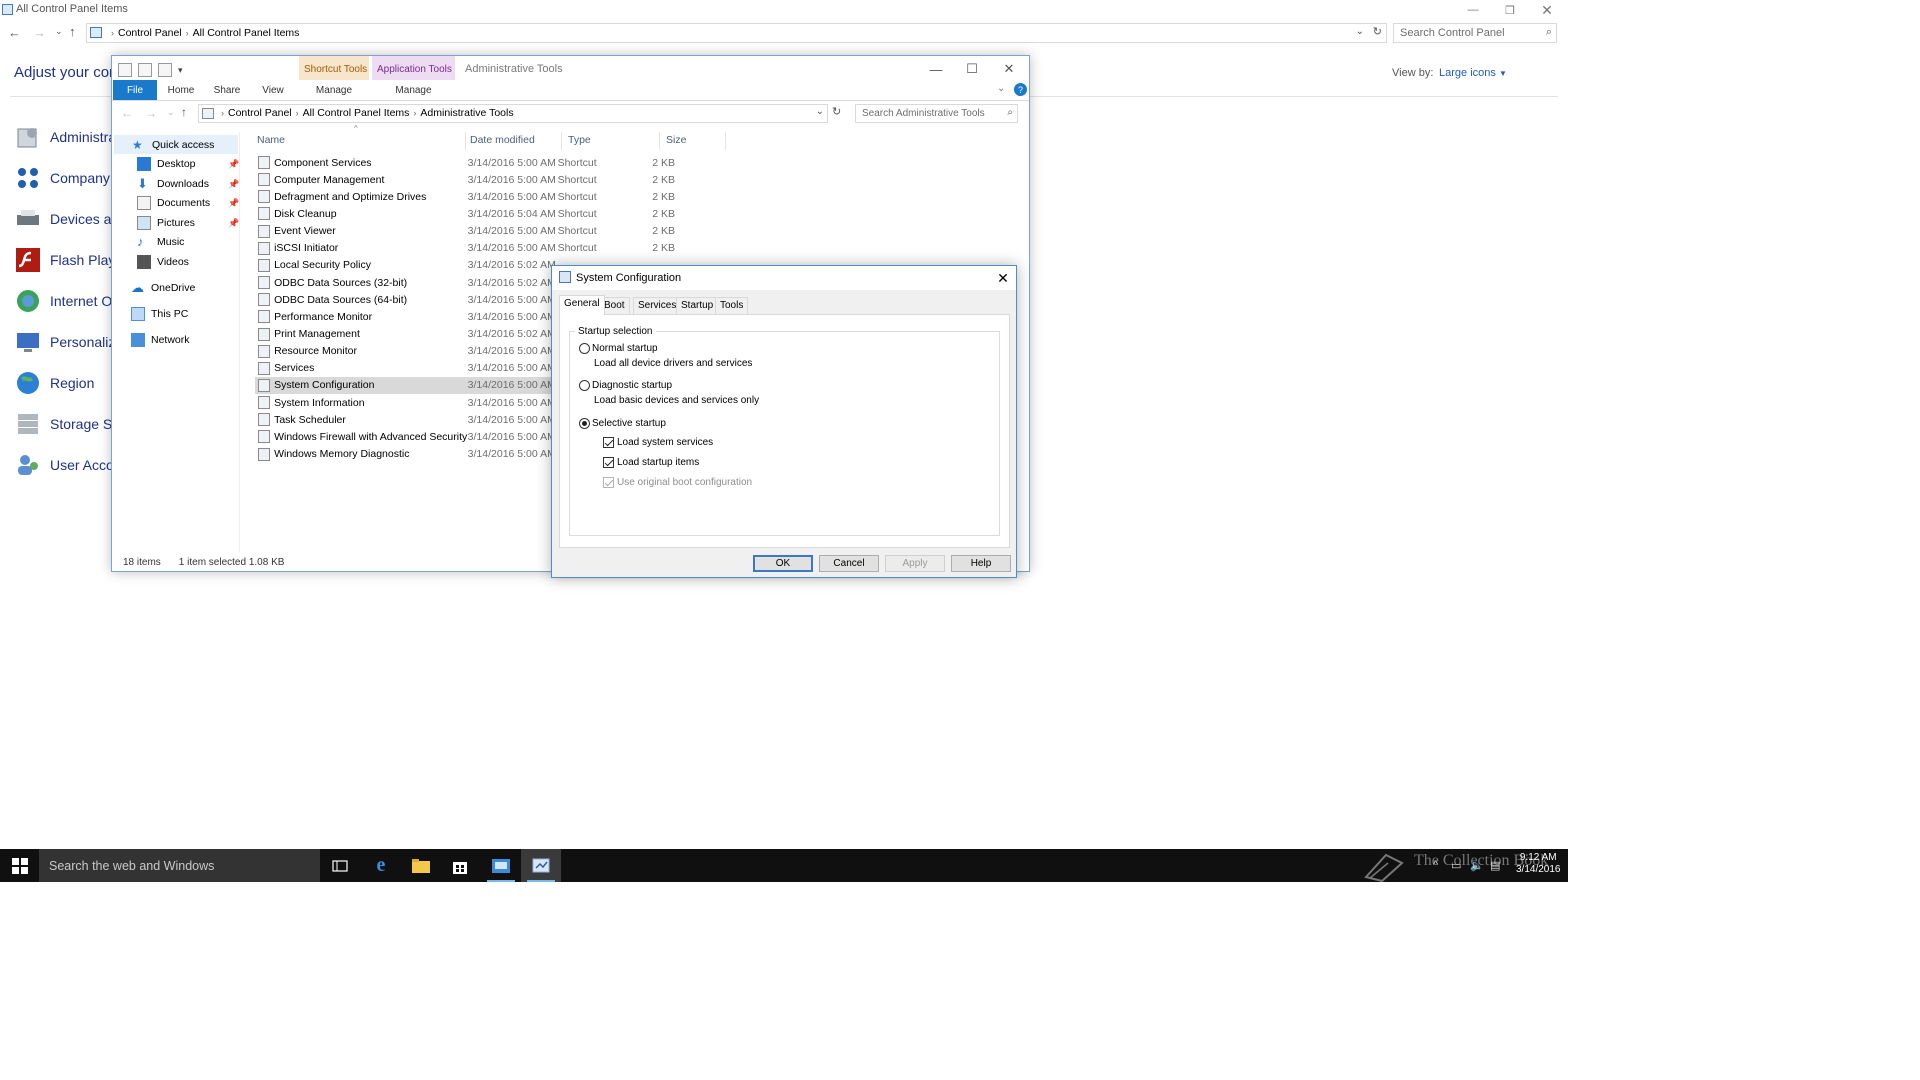  Describe the element at coordinates (697, 305) in the screenshot. I see `tab-startup: Startup` at that location.